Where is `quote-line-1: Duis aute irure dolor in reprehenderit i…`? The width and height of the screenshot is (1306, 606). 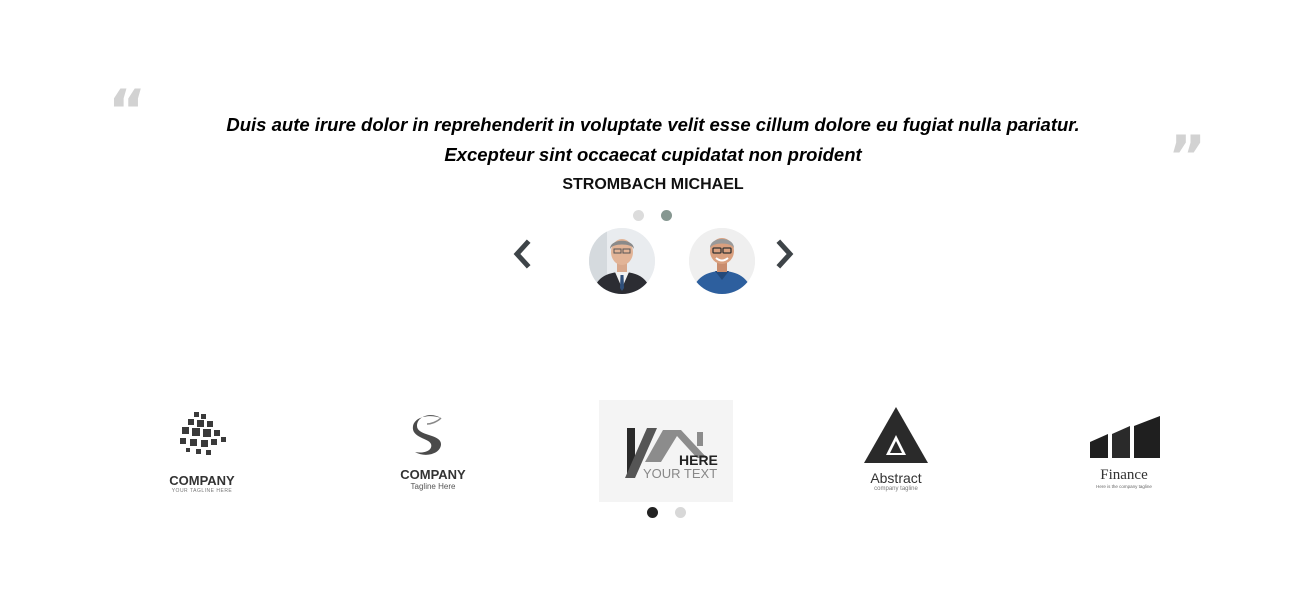 quote-line-1: Duis aute irure dolor in reprehenderit i… is located at coordinates (653, 124).